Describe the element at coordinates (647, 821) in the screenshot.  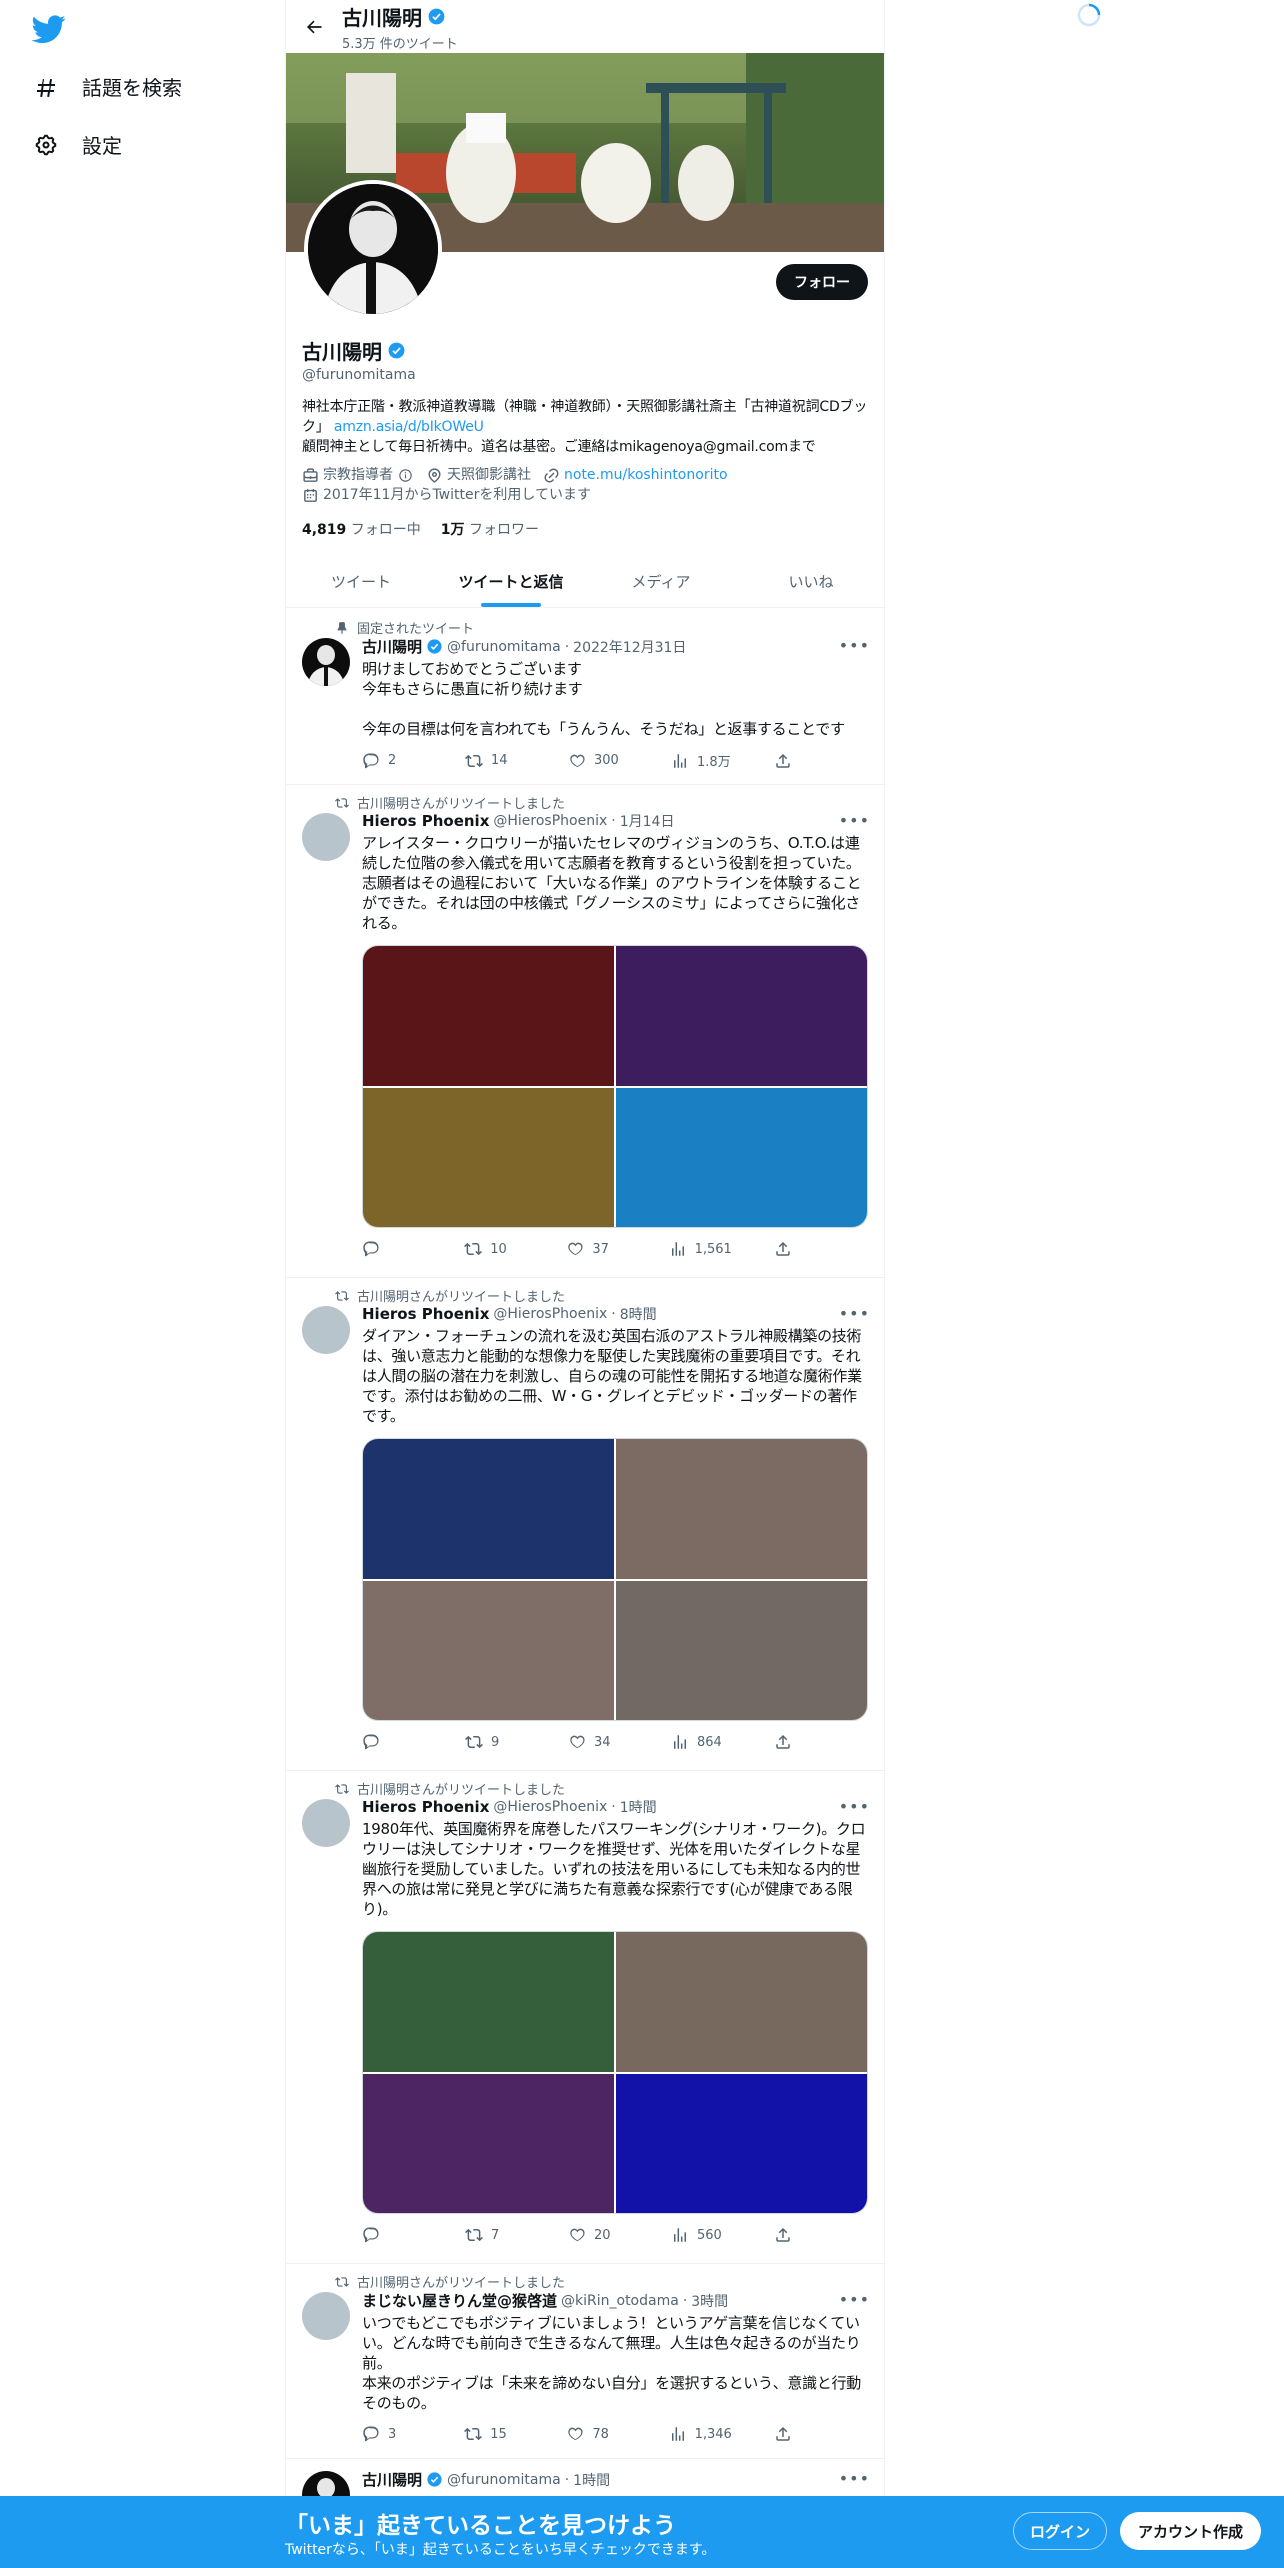
I see `tweet-date: 1月14日` at that location.